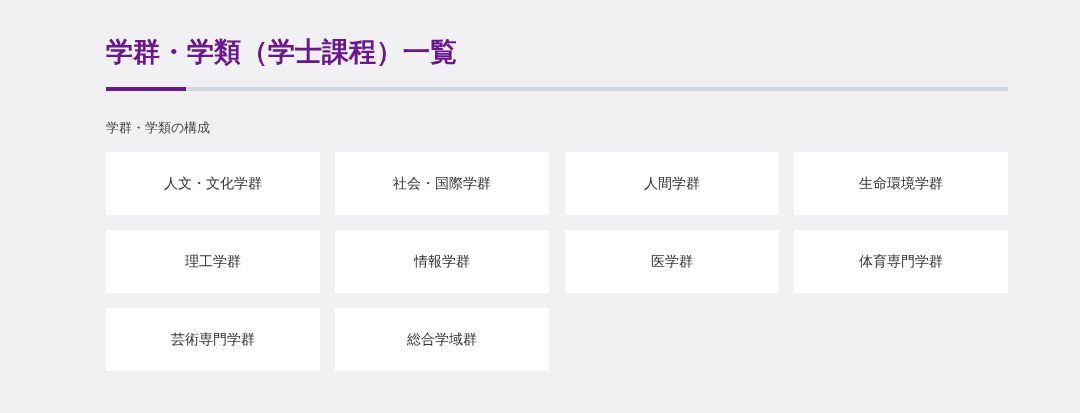 This screenshot has width=1080, height=413. I want to click on section-heading: 学群・学類の構成, so click(158, 128).